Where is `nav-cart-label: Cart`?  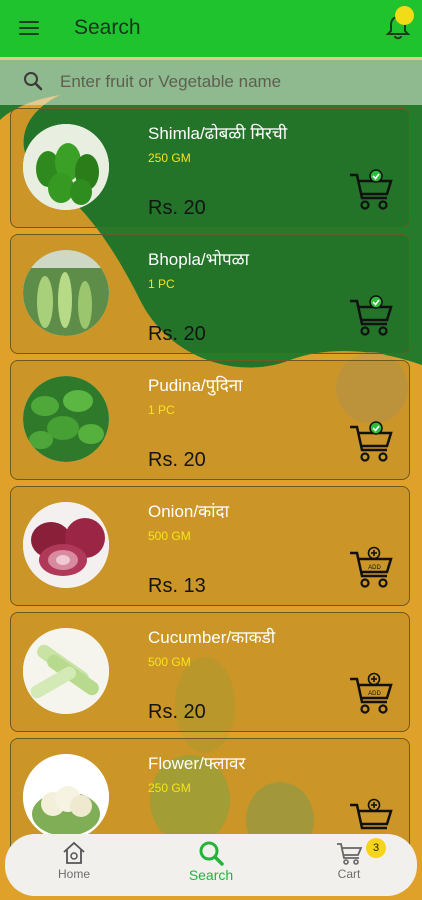
nav-cart-label: Cart is located at coordinates (349, 874).